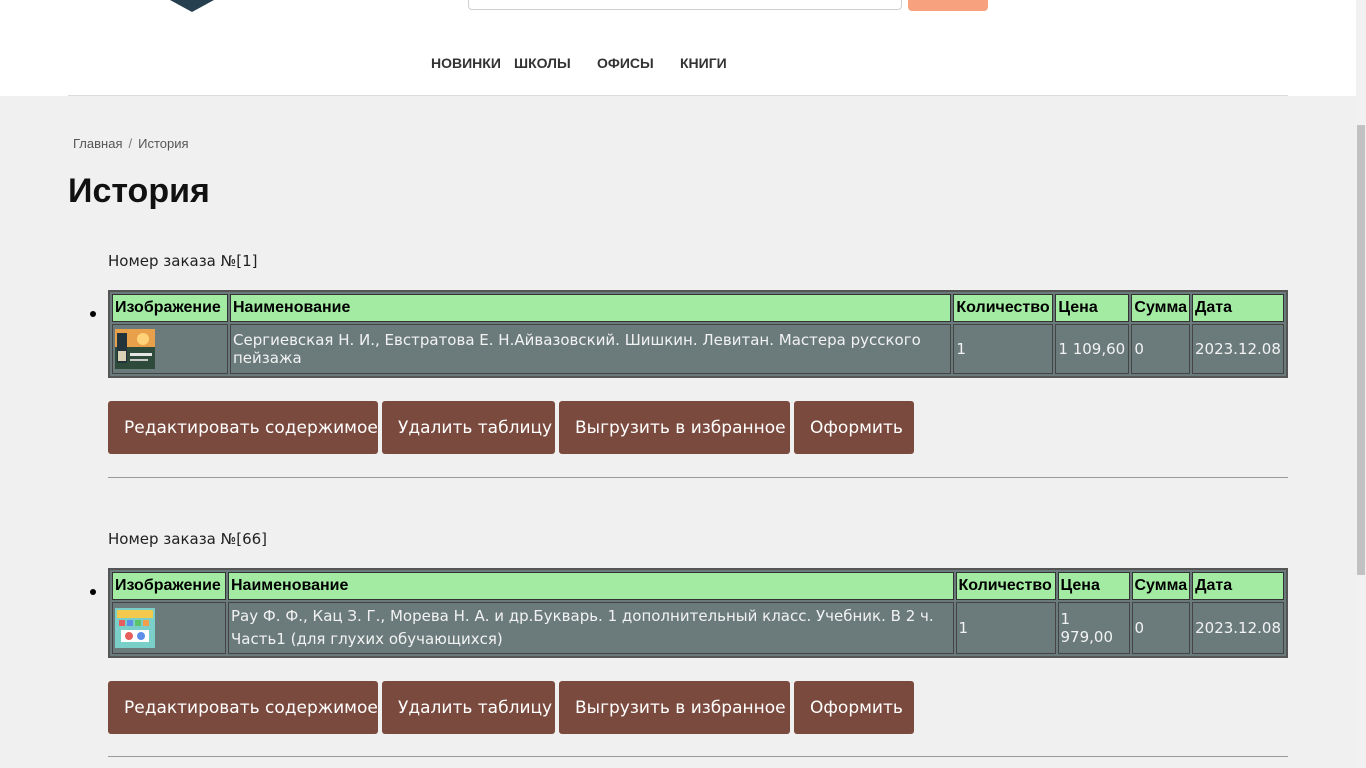 This screenshot has height=768, width=1366. I want to click on search-input, so click(685, 5).